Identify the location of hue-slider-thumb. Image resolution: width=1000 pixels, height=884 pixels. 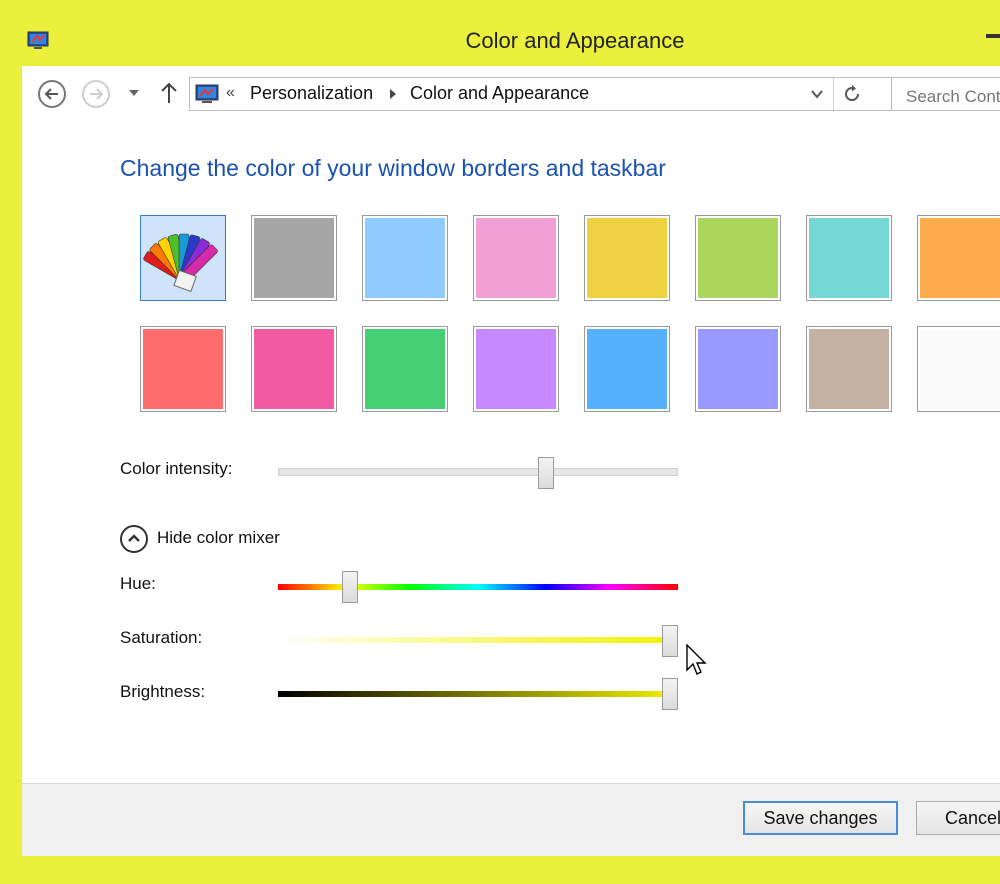
(350, 587).